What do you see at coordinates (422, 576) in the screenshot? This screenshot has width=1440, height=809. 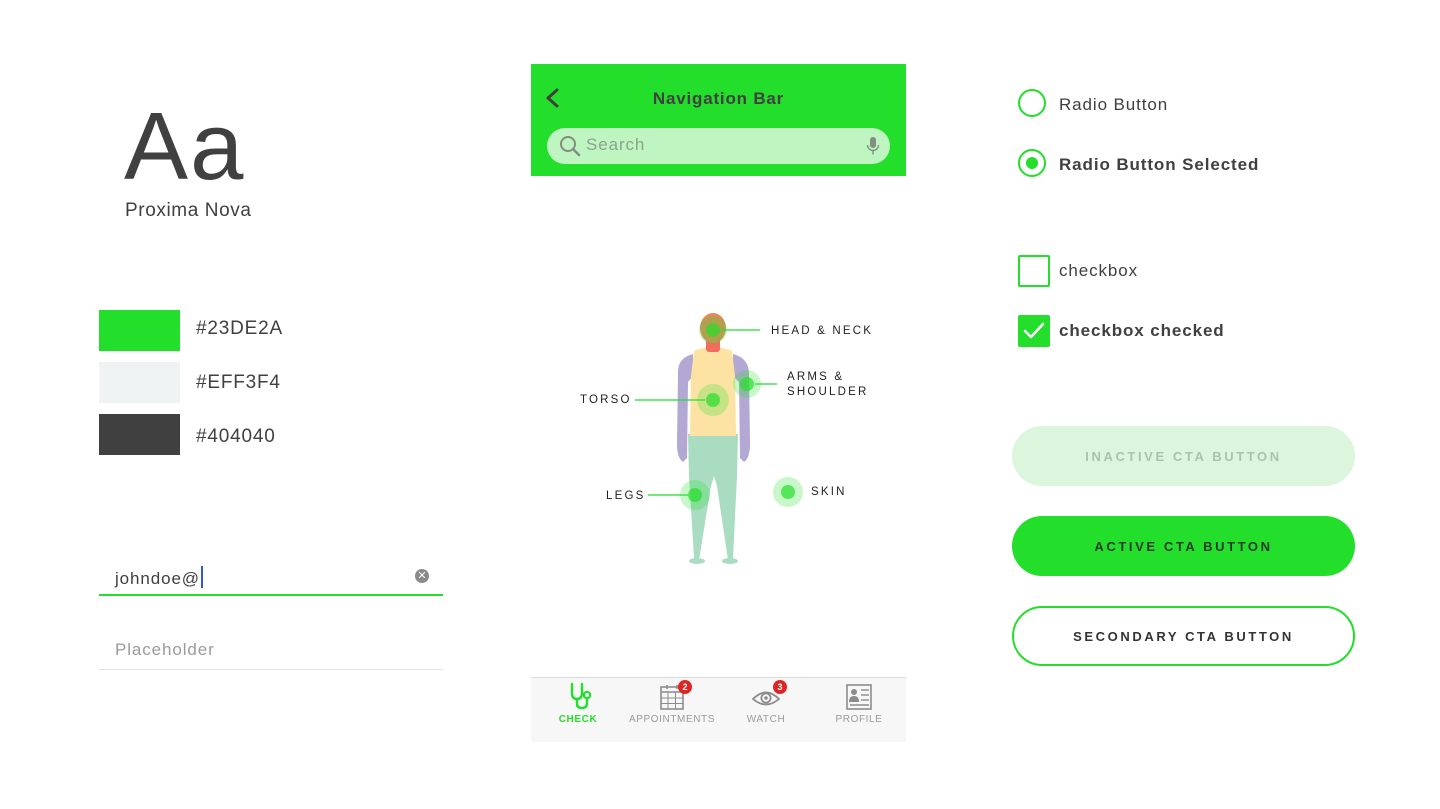 I see `clear-icon: ✕` at bounding box center [422, 576].